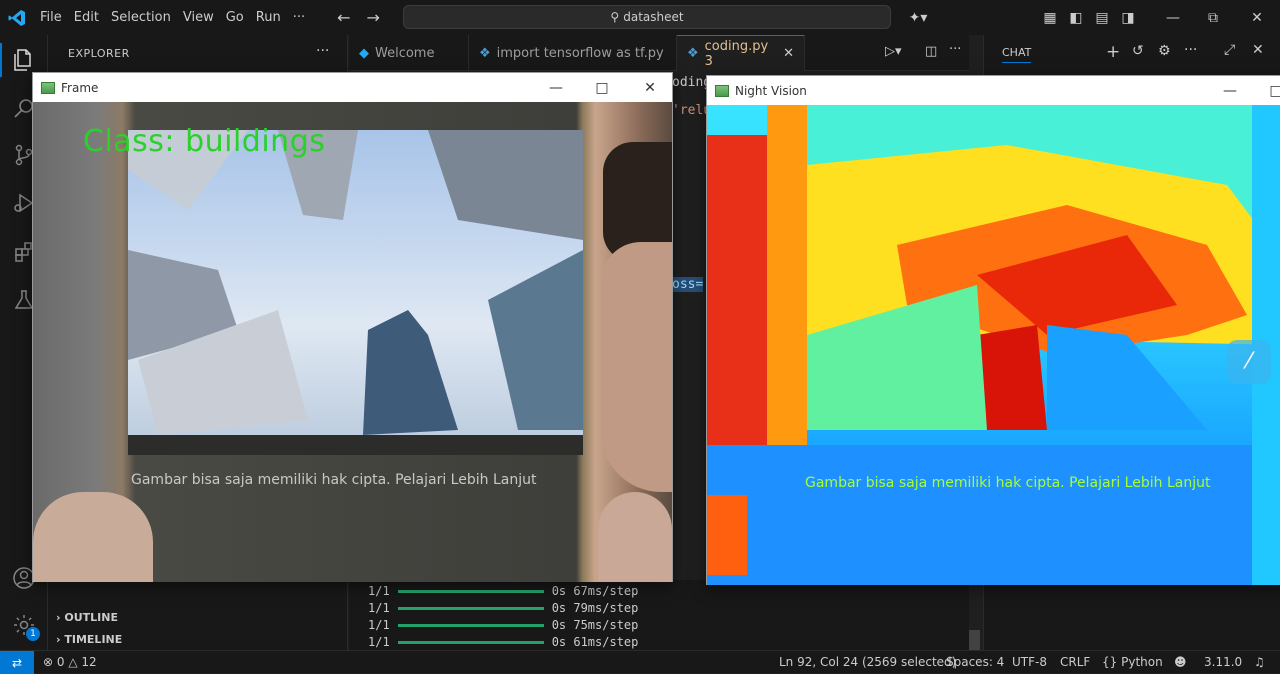  What do you see at coordinates (931, 51) in the screenshot?
I see `split-editor-icon: ◫` at bounding box center [931, 51].